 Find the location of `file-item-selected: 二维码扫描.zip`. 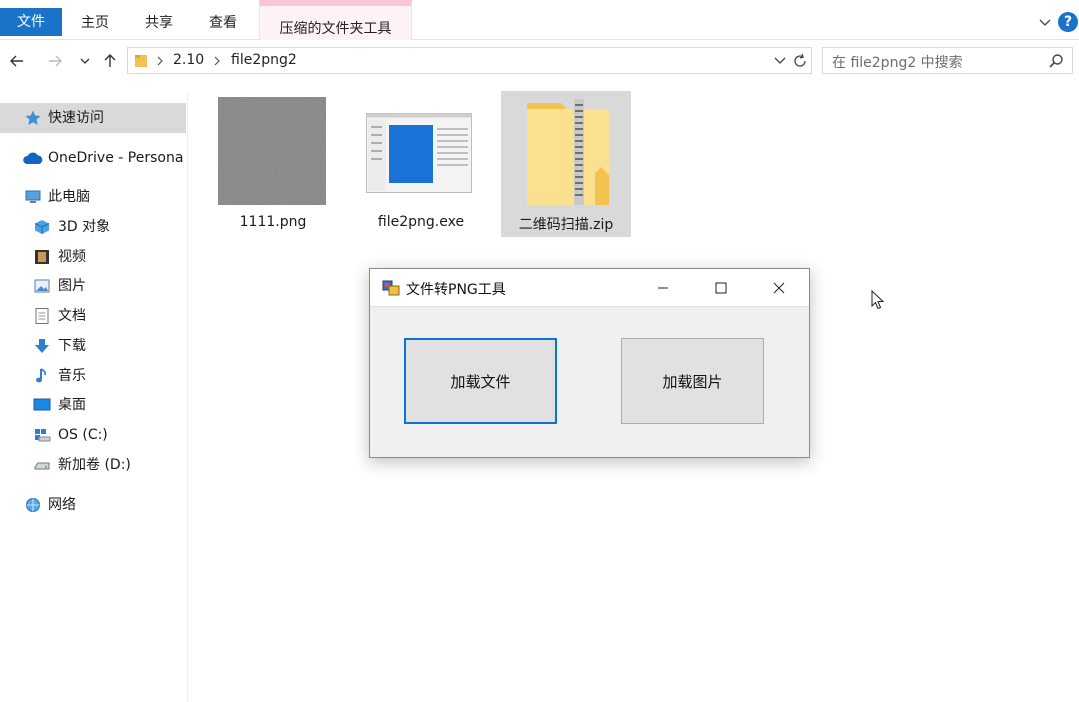

file-item-selected: 二维码扫描.zip is located at coordinates (566, 164).